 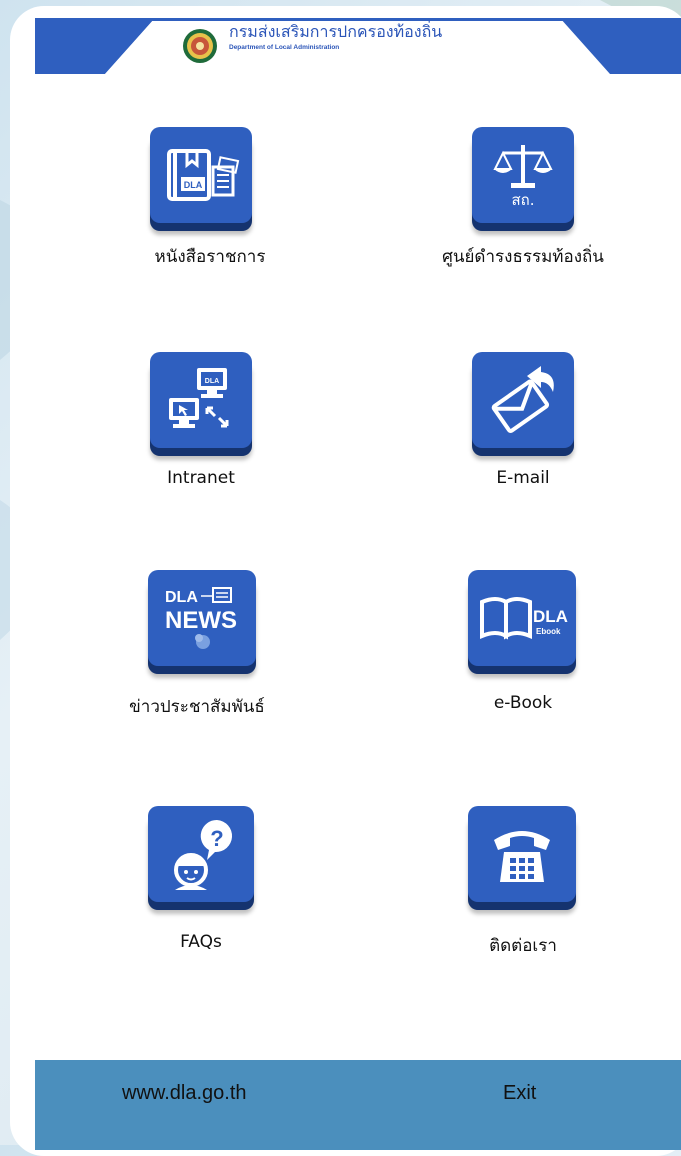 I want to click on website-link: www.dla.go.th, so click(x=184, y=1093).